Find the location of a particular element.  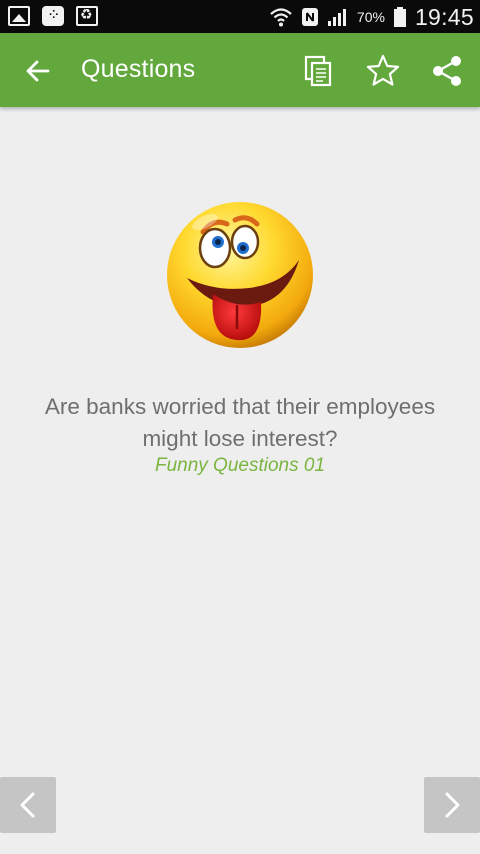

star-icon is located at coordinates (383, 70).